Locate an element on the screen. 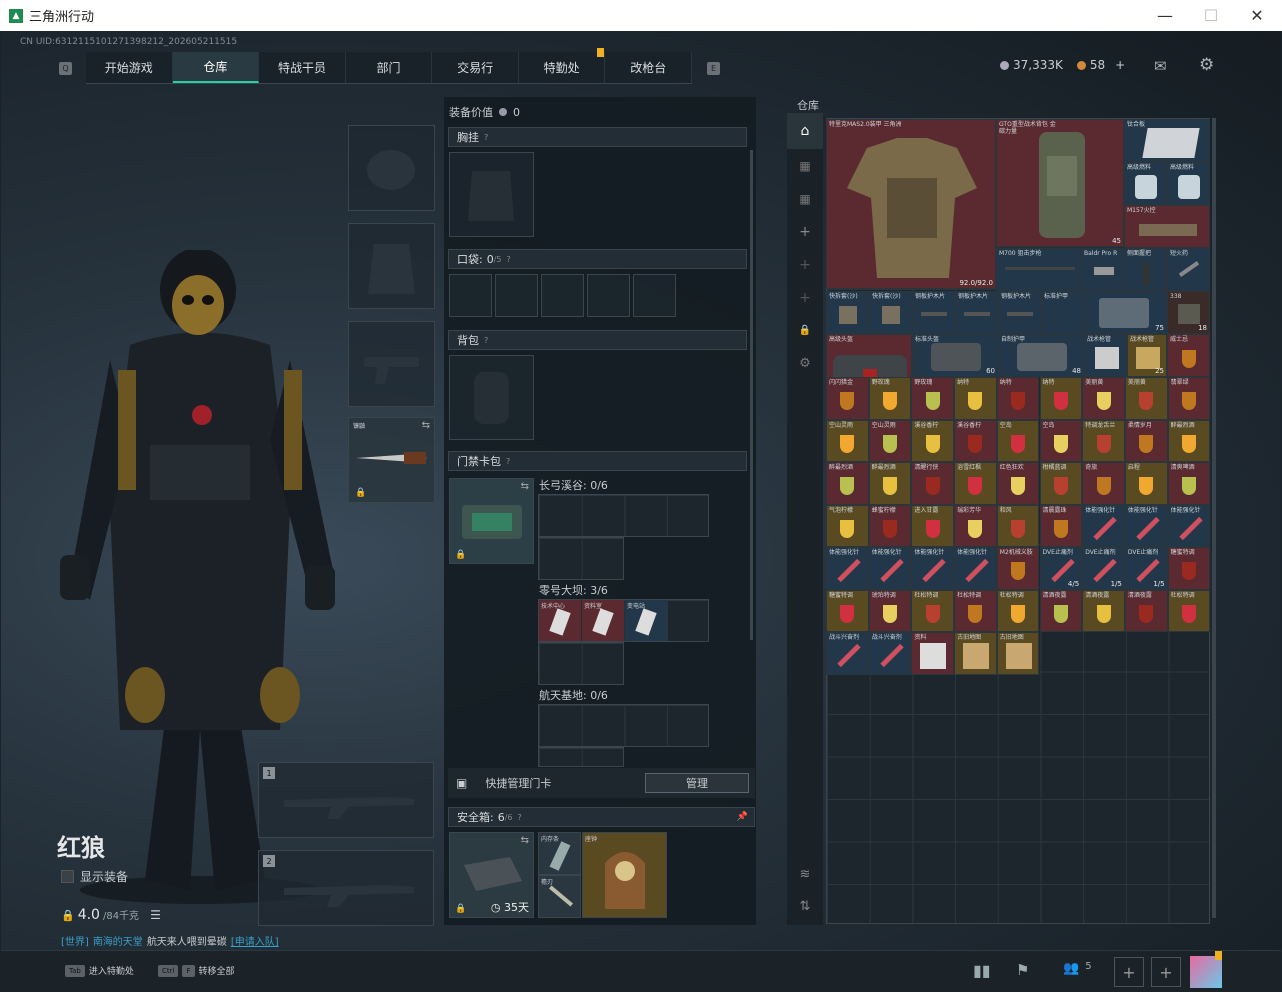  stash-item-consumable: 资料 is located at coordinates (933, 653).